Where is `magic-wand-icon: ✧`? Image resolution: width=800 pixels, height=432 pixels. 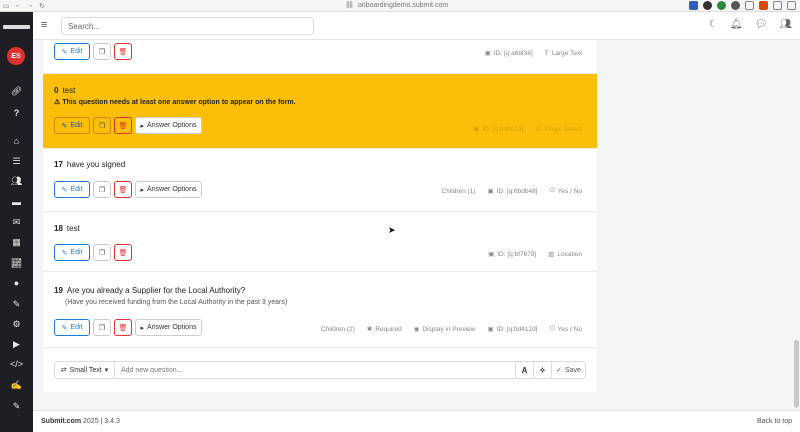
magic-wand-icon: ✧ is located at coordinates (542, 370).